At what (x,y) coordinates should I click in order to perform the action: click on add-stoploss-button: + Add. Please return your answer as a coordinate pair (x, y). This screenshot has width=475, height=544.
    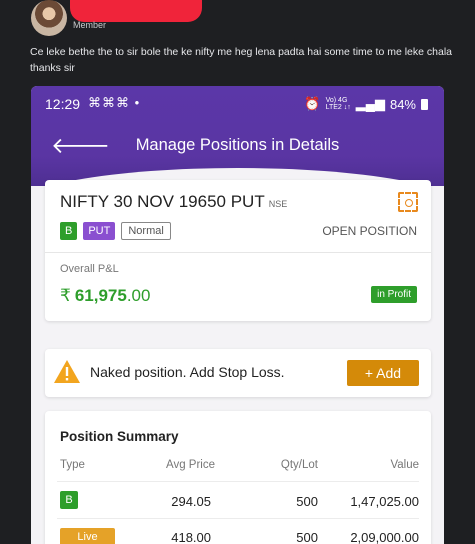
    Looking at the image, I should click on (383, 373).